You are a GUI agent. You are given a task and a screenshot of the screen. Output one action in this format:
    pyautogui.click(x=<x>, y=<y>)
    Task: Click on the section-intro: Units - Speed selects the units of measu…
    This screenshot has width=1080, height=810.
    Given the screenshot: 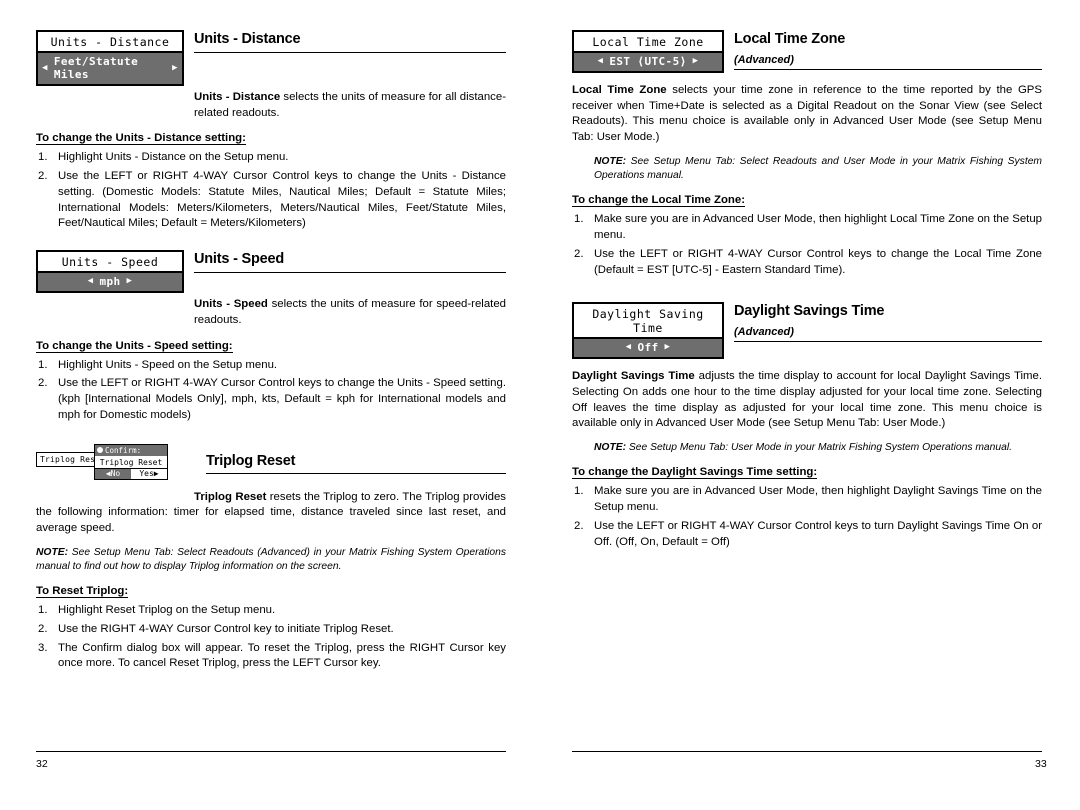 What is the action you would take?
    pyautogui.click(x=350, y=312)
    